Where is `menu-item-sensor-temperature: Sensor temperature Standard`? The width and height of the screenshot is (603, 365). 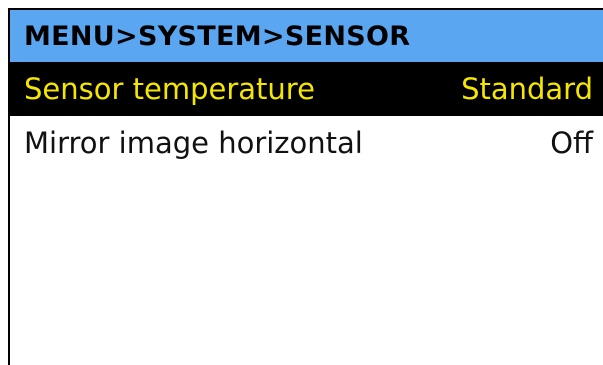
menu-item-sensor-temperature: Sensor temperature Standard is located at coordinates (306, 89).